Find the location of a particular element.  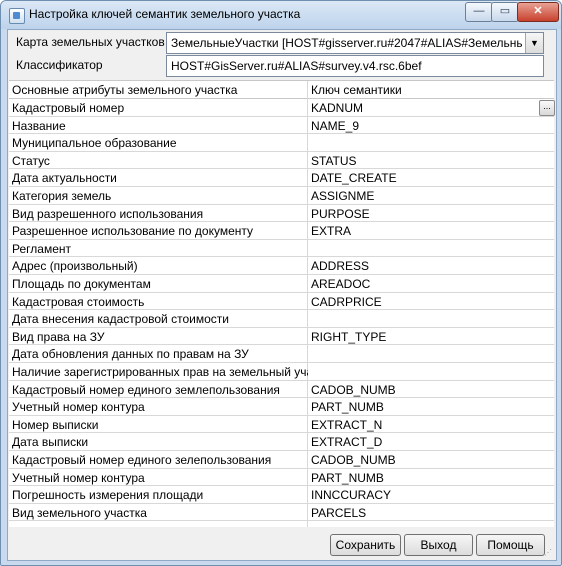

table-row: Погрешность измерения площади INNCCURACY is located at coordinates (281, 495).